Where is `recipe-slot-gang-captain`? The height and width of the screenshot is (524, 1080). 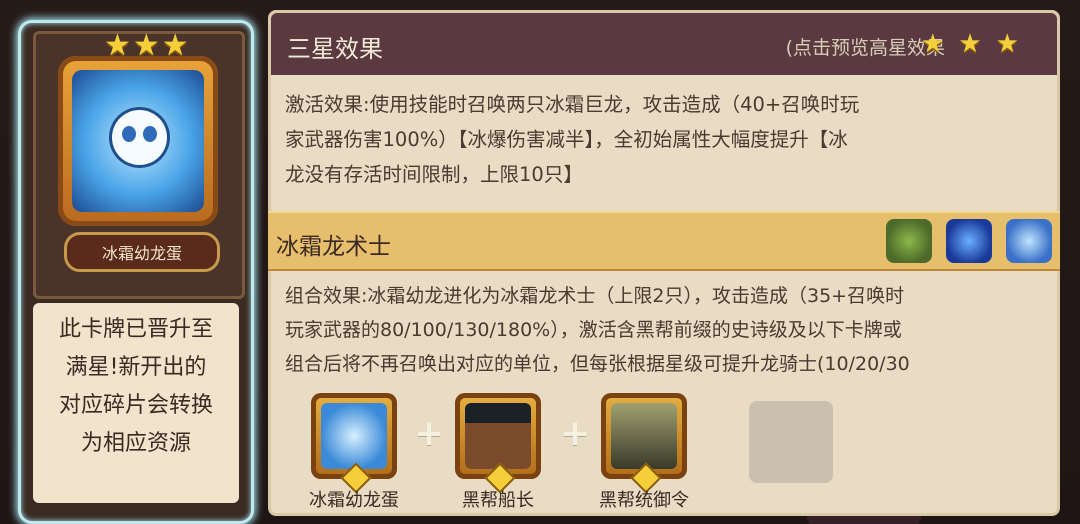 recipe-slot-gang-captain is located at coordinates (498, 443).